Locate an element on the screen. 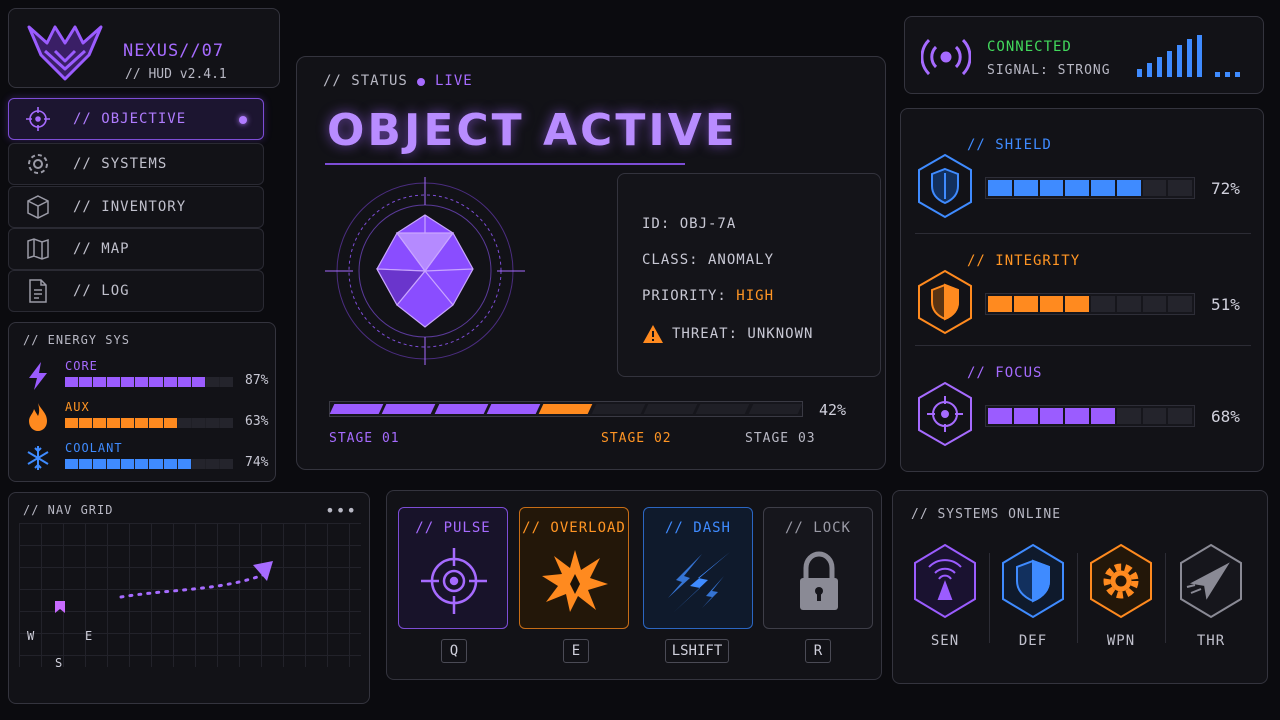  priority-value: HIGH is located at coordinates (755, 296).